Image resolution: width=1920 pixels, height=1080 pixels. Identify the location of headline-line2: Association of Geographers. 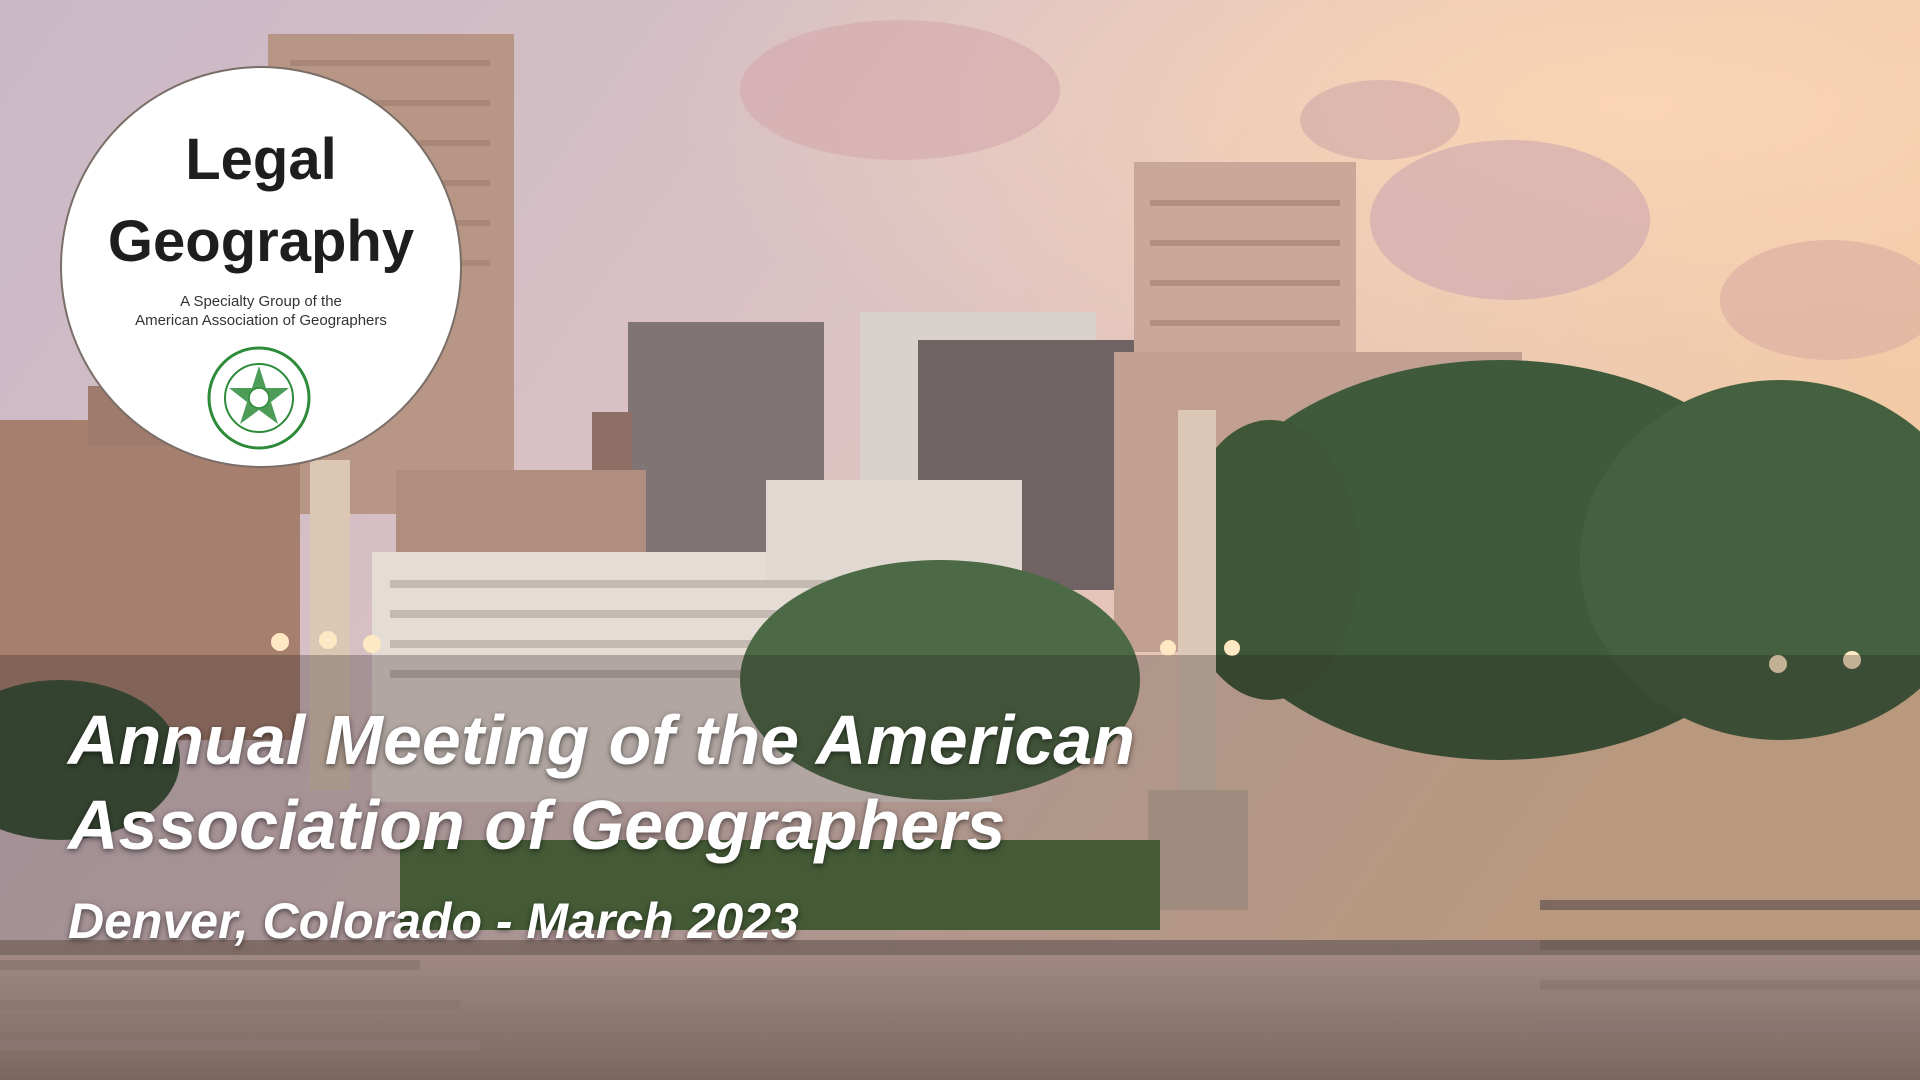
(537, 825).